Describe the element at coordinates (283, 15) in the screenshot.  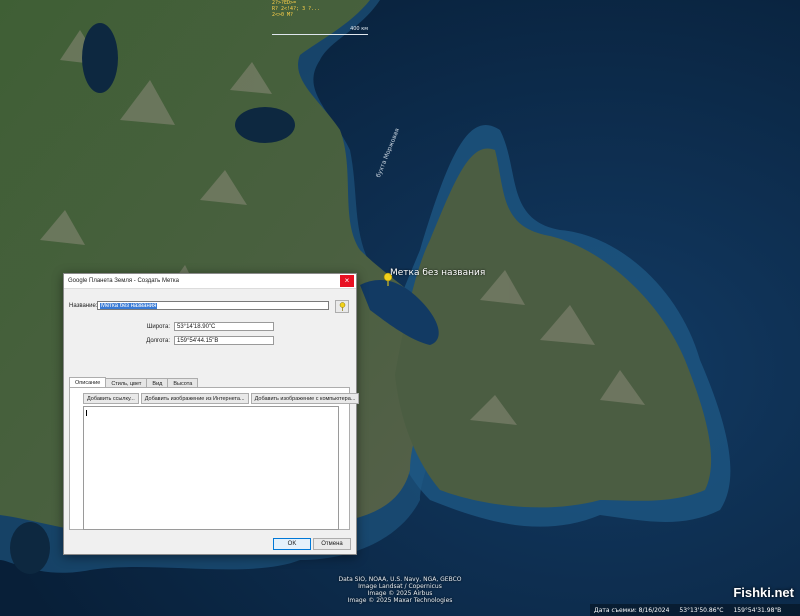
I see `hud-line: 2<>0 M?` at that location.